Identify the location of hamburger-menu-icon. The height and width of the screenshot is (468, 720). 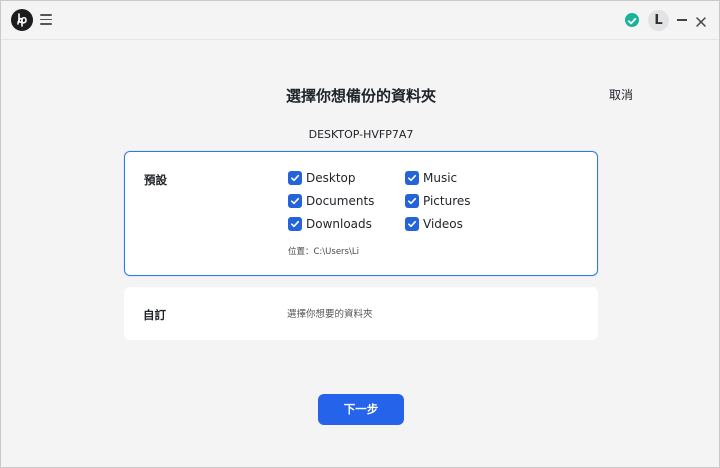
(46, 19).